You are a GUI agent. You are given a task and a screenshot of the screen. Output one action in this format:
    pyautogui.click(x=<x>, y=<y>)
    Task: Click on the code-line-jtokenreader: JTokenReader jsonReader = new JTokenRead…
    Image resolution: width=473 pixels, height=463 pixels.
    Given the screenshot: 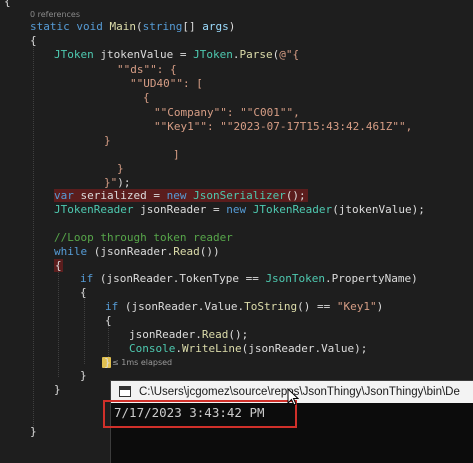 What is the action you would take?
    pyautogui.click(x=239, y=209)
    